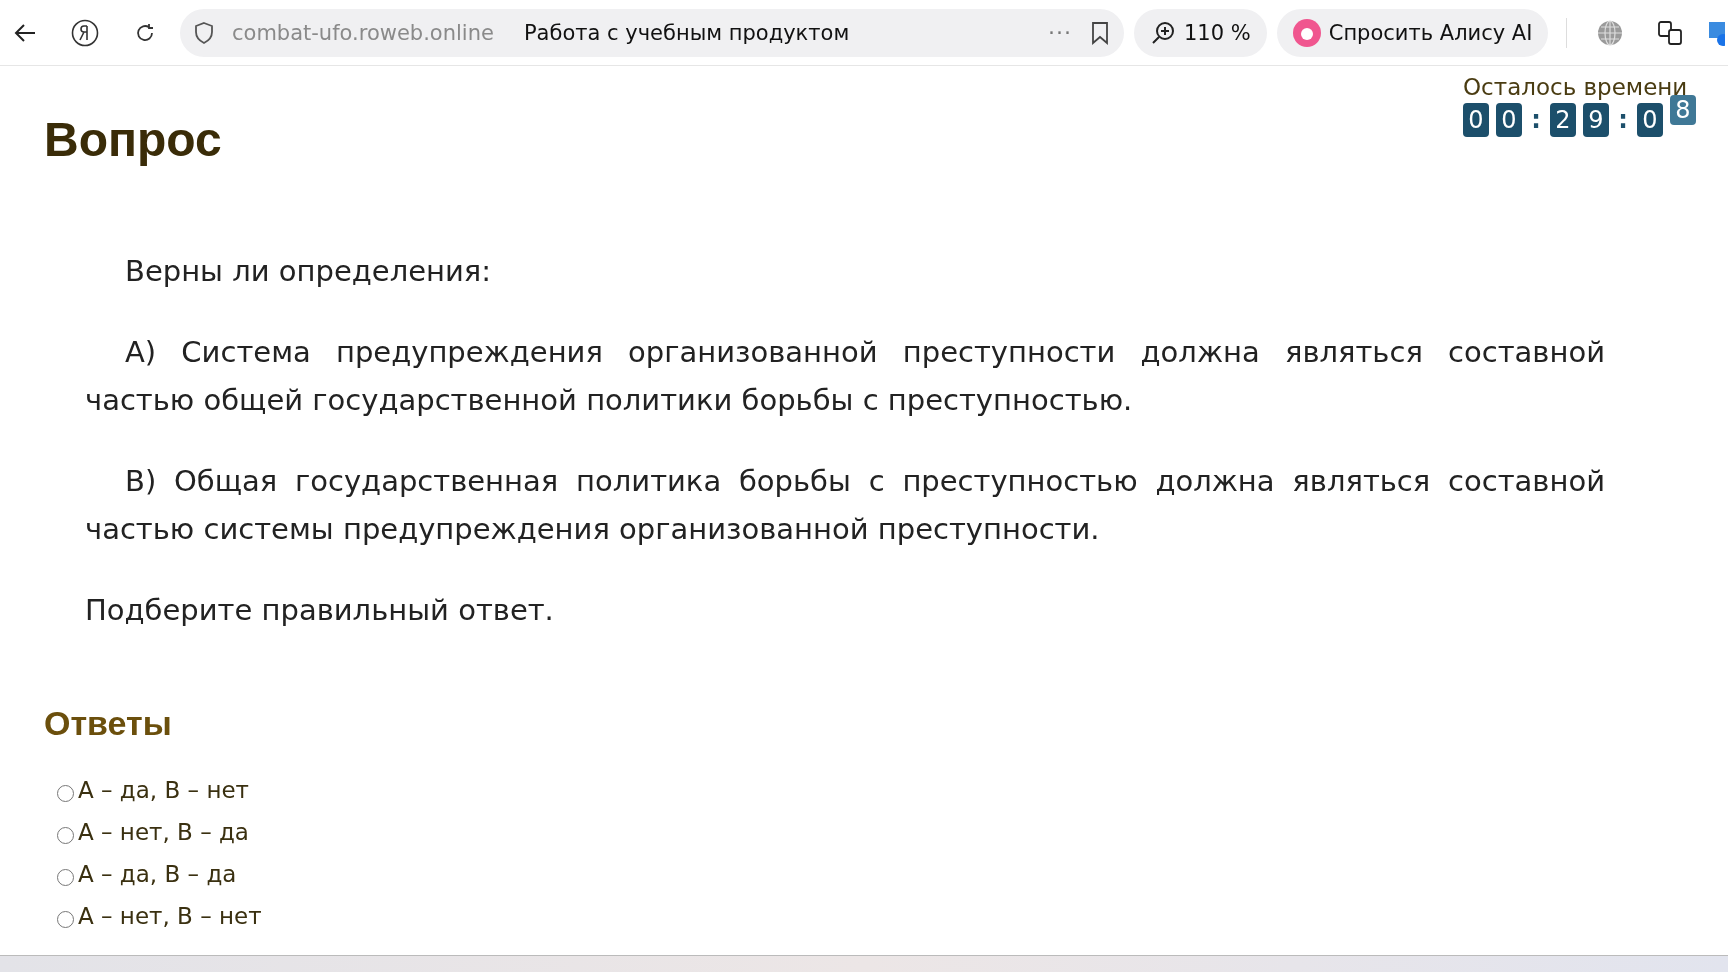  I want to click on zoom-button: 110 %, so click(1200, 32).